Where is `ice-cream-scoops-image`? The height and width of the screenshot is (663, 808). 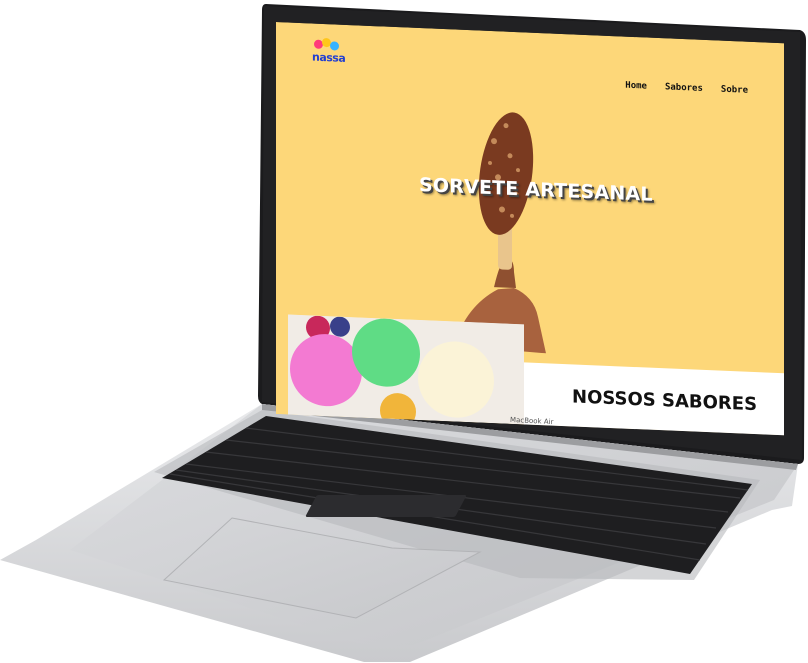 ice-cream-scoops-image is located at coordinates (406, 369).